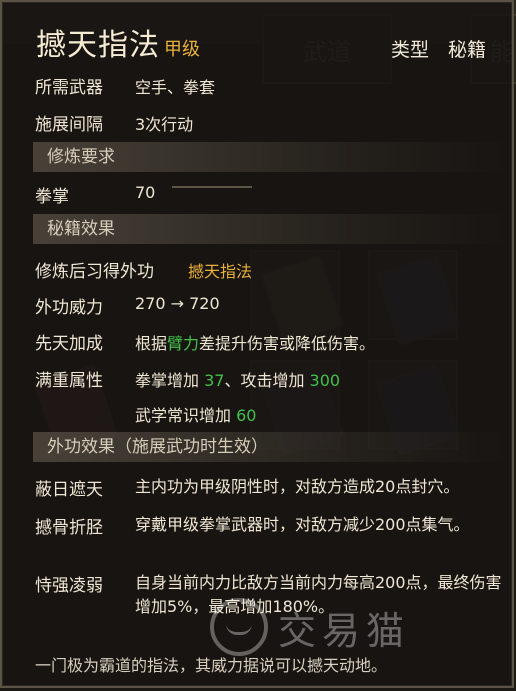 The width and height of the screenshot is (516, 691). What do you see at coordinates (69, 344) in the screenshot?
I see `innate-label: 先天加成` at bounding box center [69, 344].